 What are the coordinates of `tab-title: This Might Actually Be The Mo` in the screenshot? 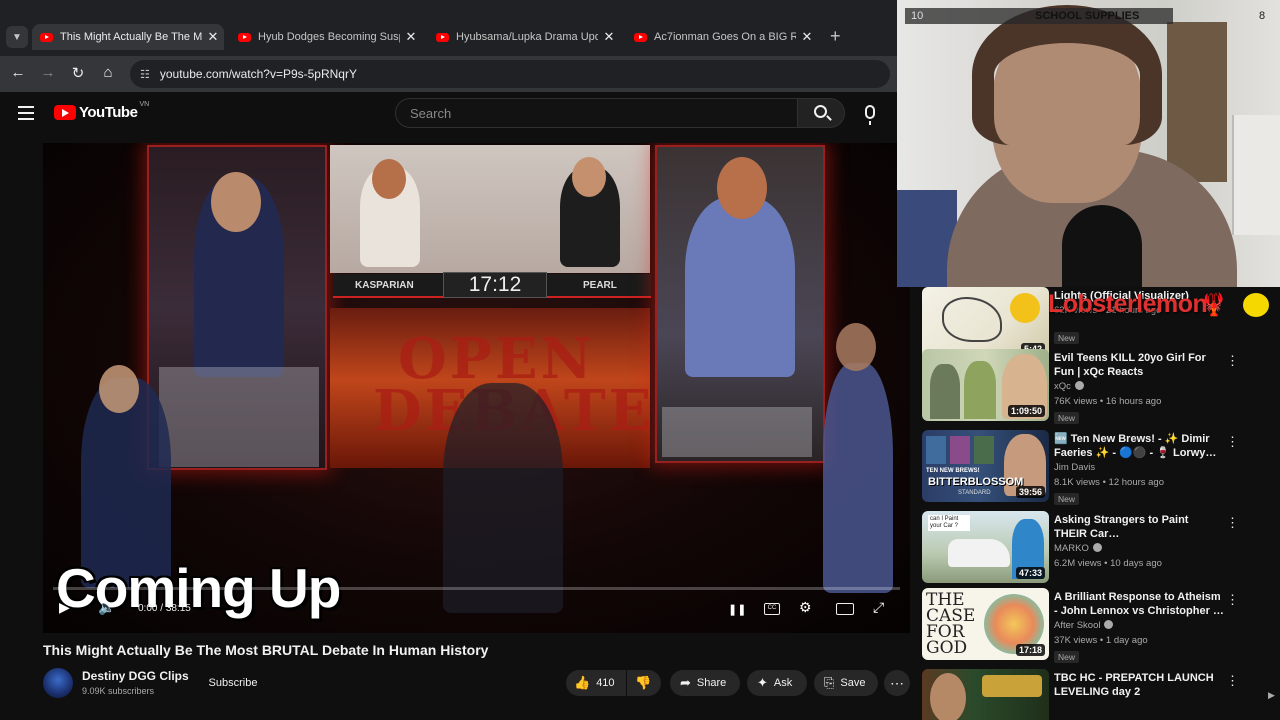 It's located at (131, 37).